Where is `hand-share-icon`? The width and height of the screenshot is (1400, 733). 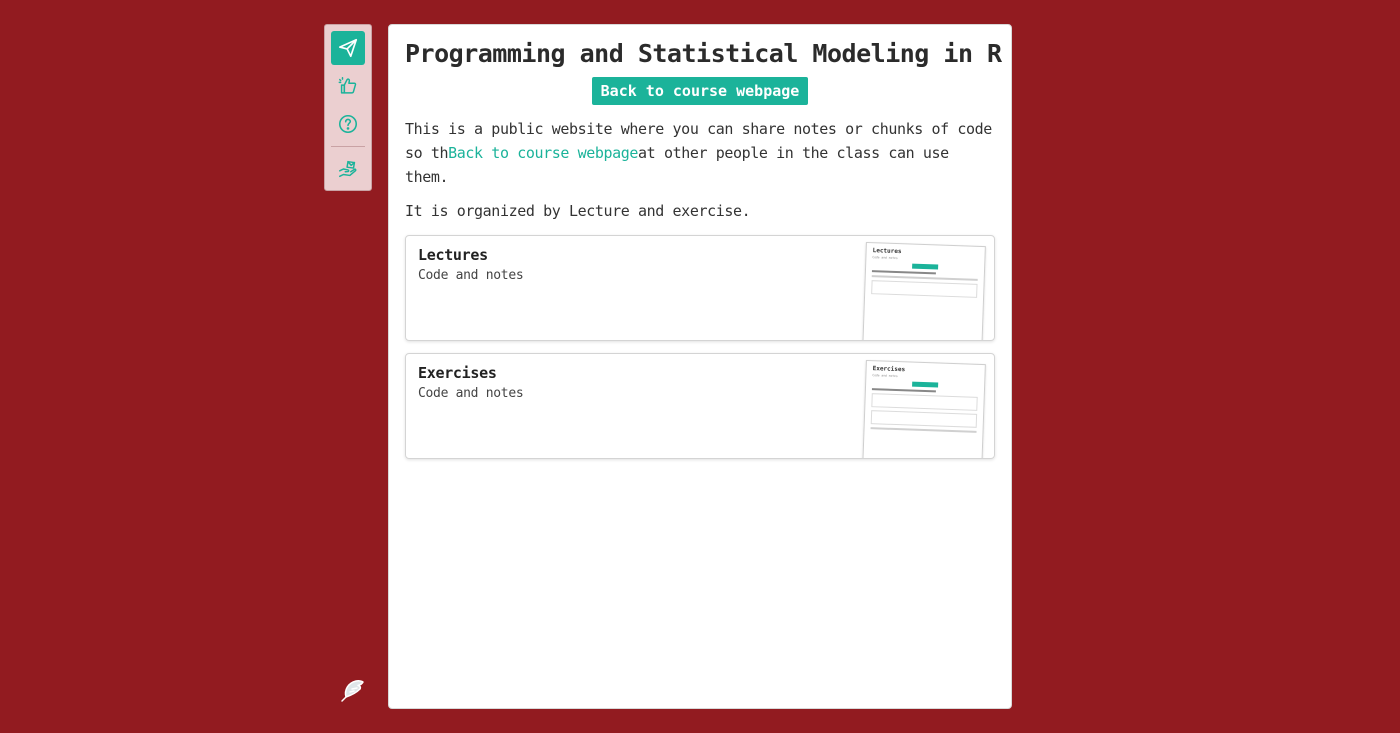
hand-share-icon is located at coordinates (348, 169).